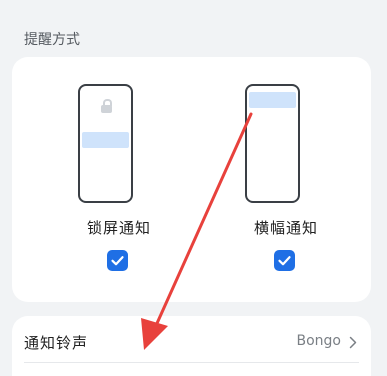  Describe the element at coordinates (52, 40) in the screenshot. I see `section-title: 提醒方式` at that location.